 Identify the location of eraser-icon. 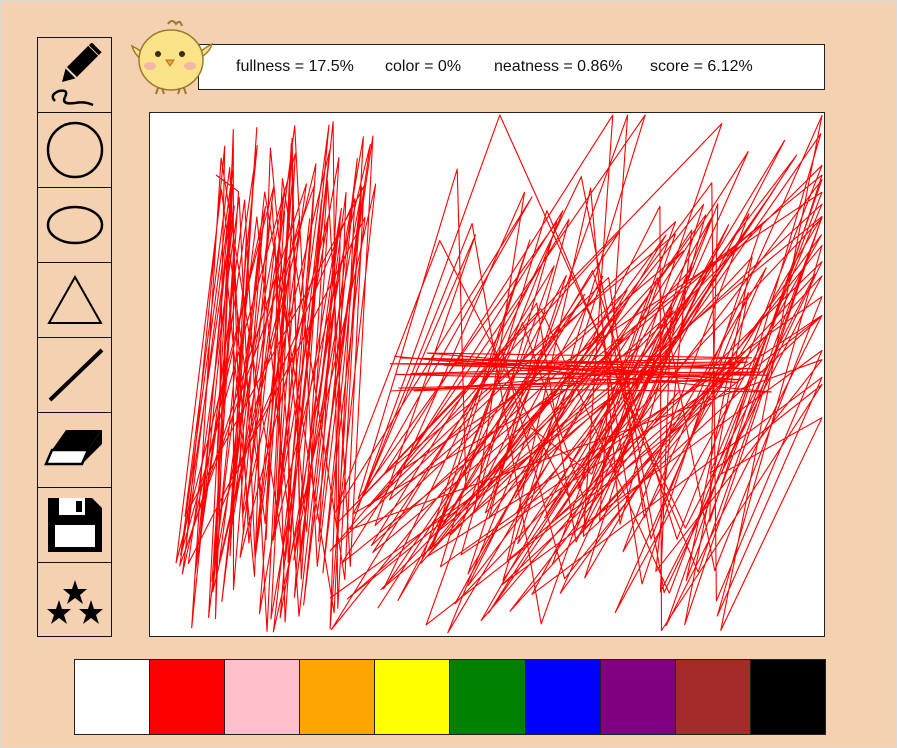
(72, 448).